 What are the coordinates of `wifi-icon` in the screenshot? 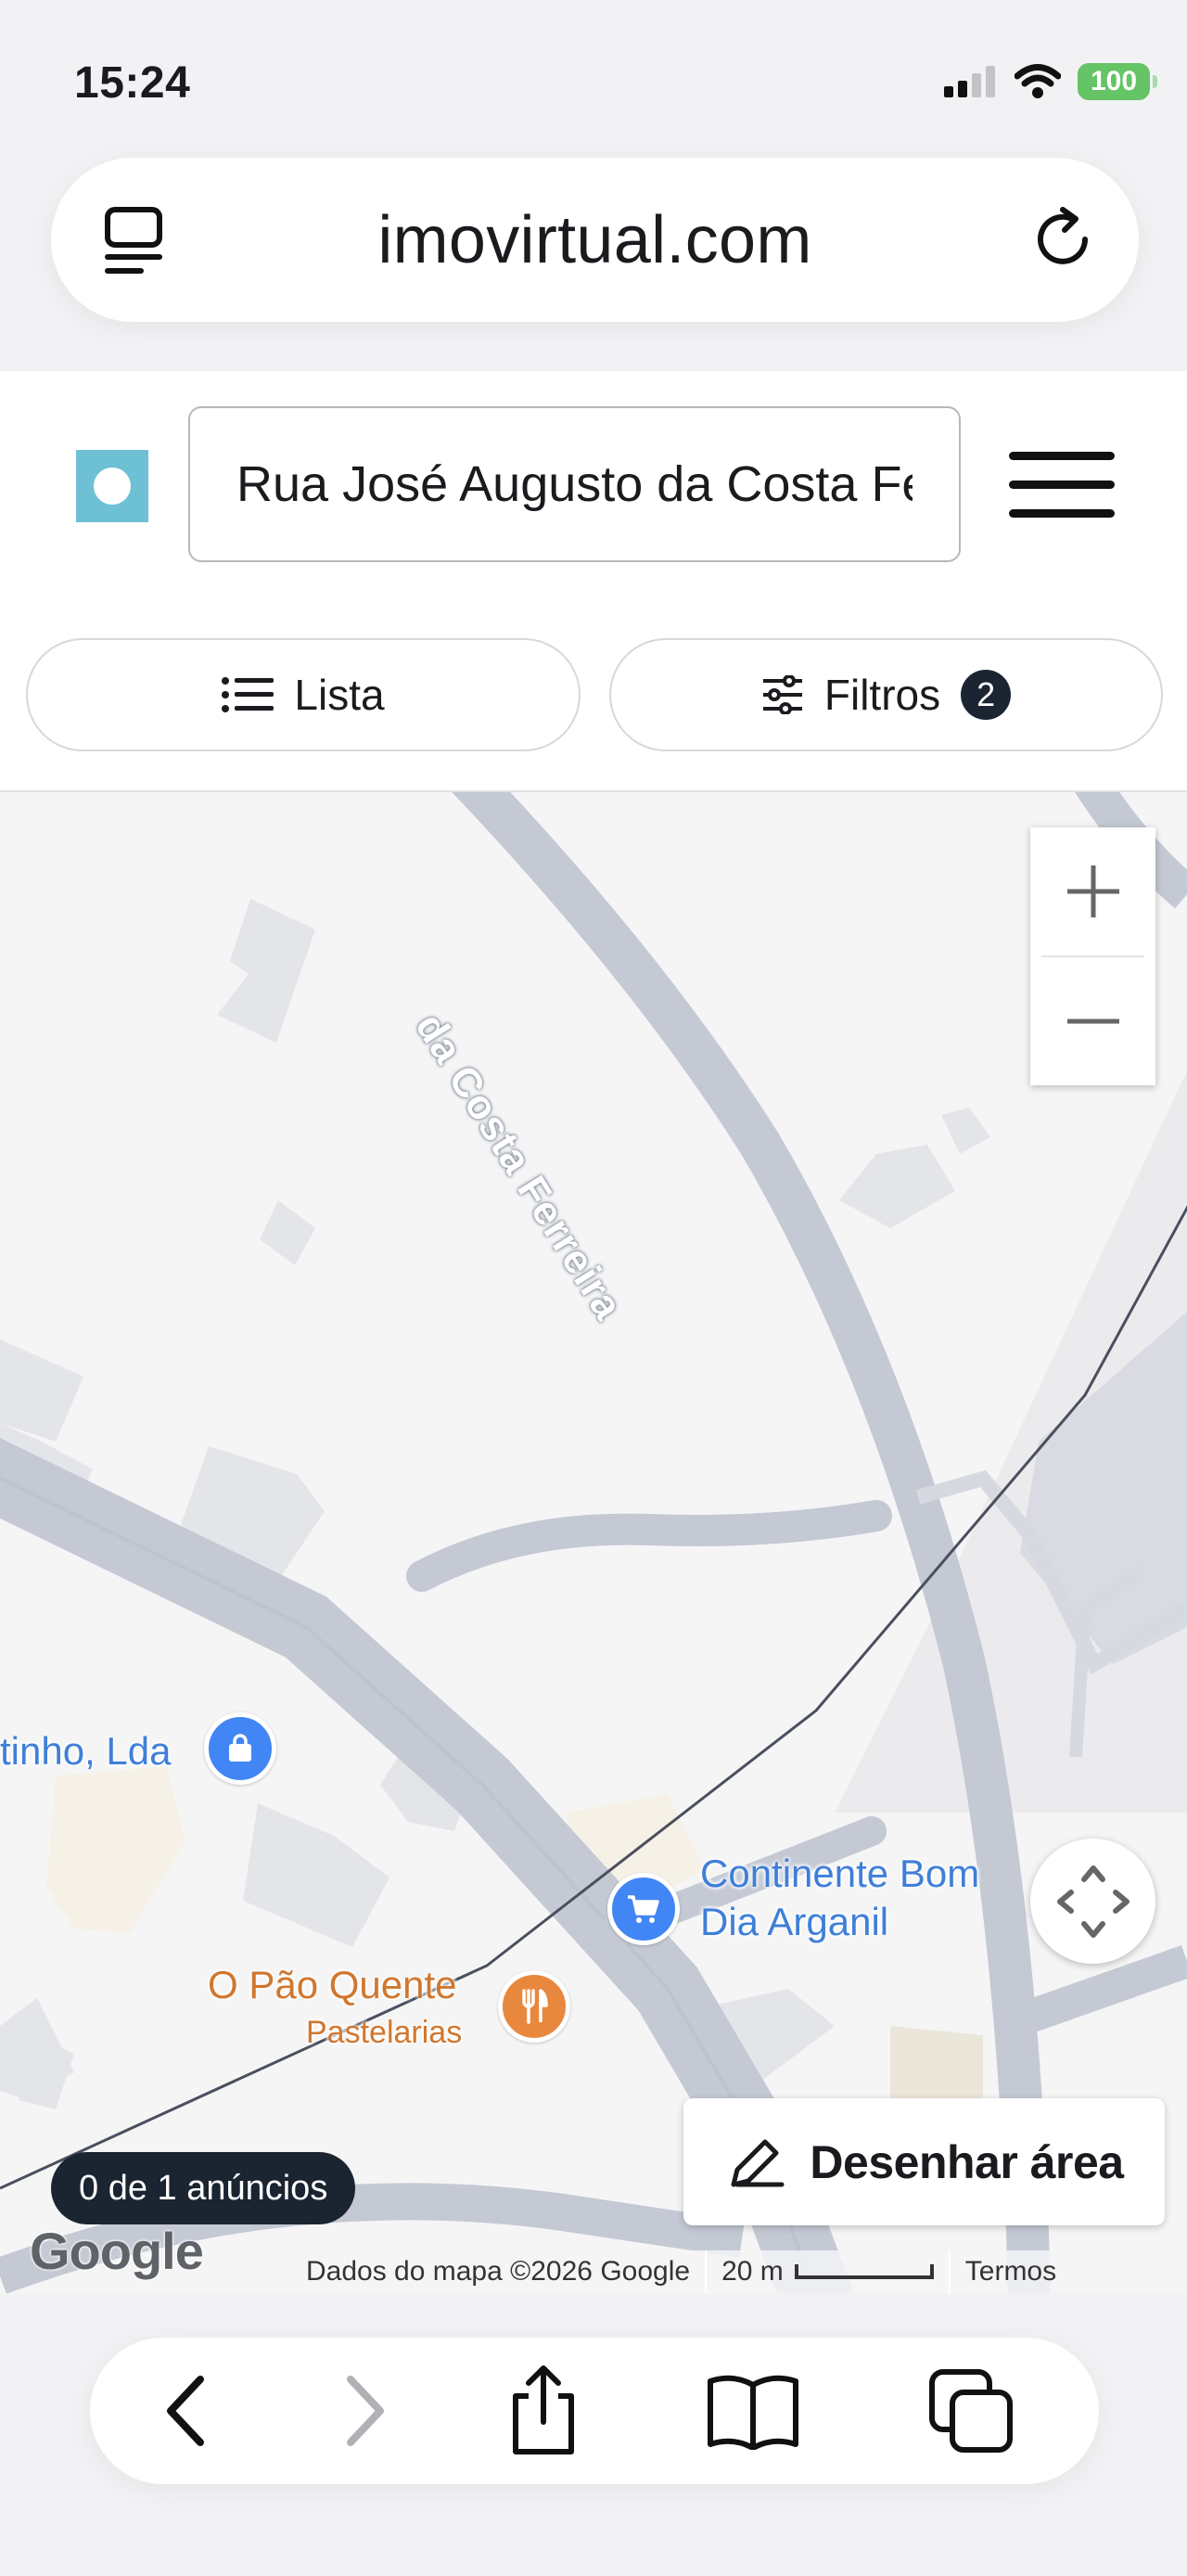 It's located at (1038, 81).